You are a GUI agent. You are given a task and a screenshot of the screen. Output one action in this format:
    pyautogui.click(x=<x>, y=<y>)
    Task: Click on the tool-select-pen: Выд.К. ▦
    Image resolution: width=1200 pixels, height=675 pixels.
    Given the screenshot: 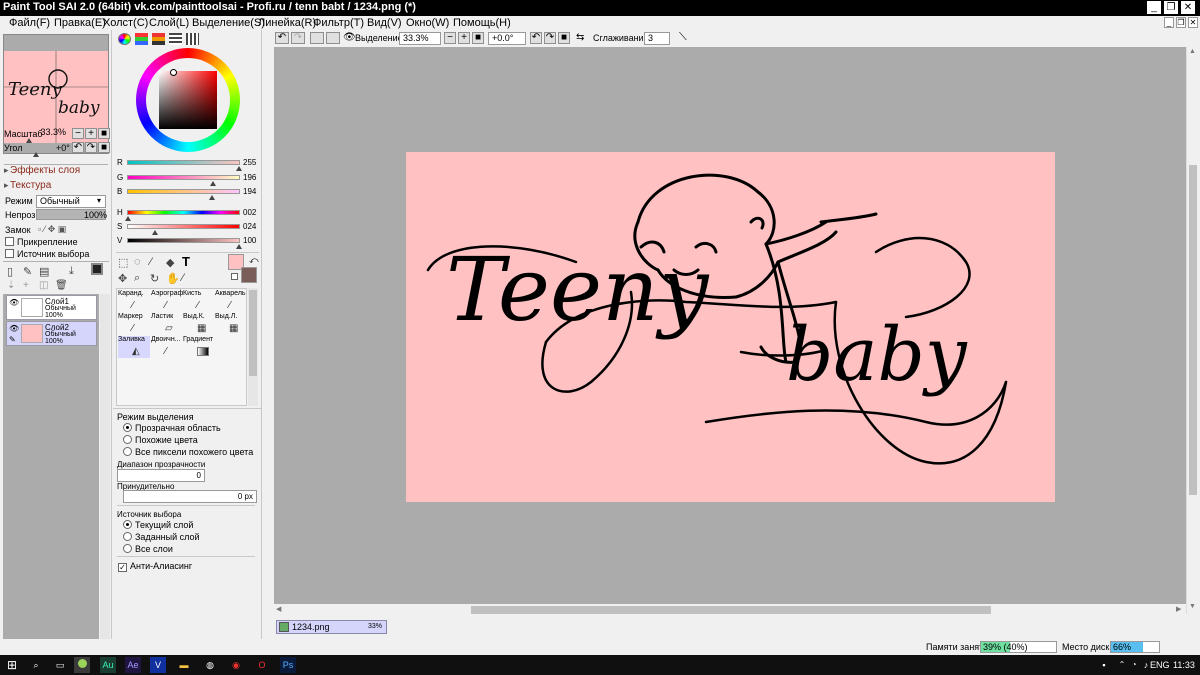 What is the action you would take?
    pyautogui.click(x=199, y=324)
    